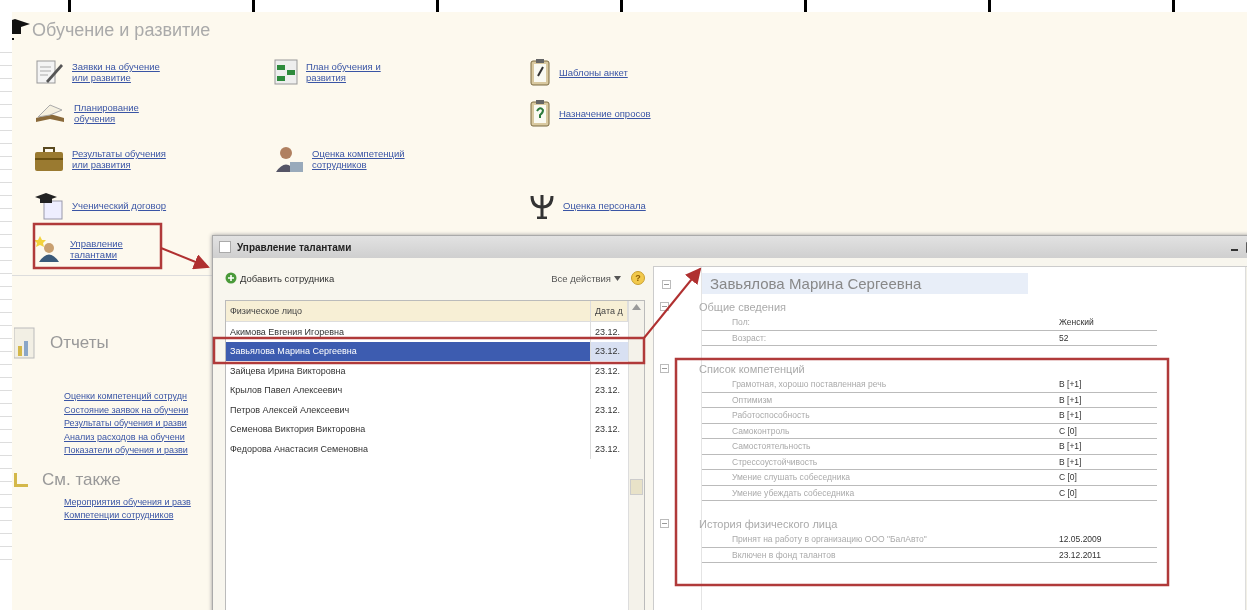 This screenshot has height=610, width=1247. What do you see at coordinates (139, 502) in the screenshot?
I see `related-link: Мероприятия обучения и разв` at bounding box center [139, 502].